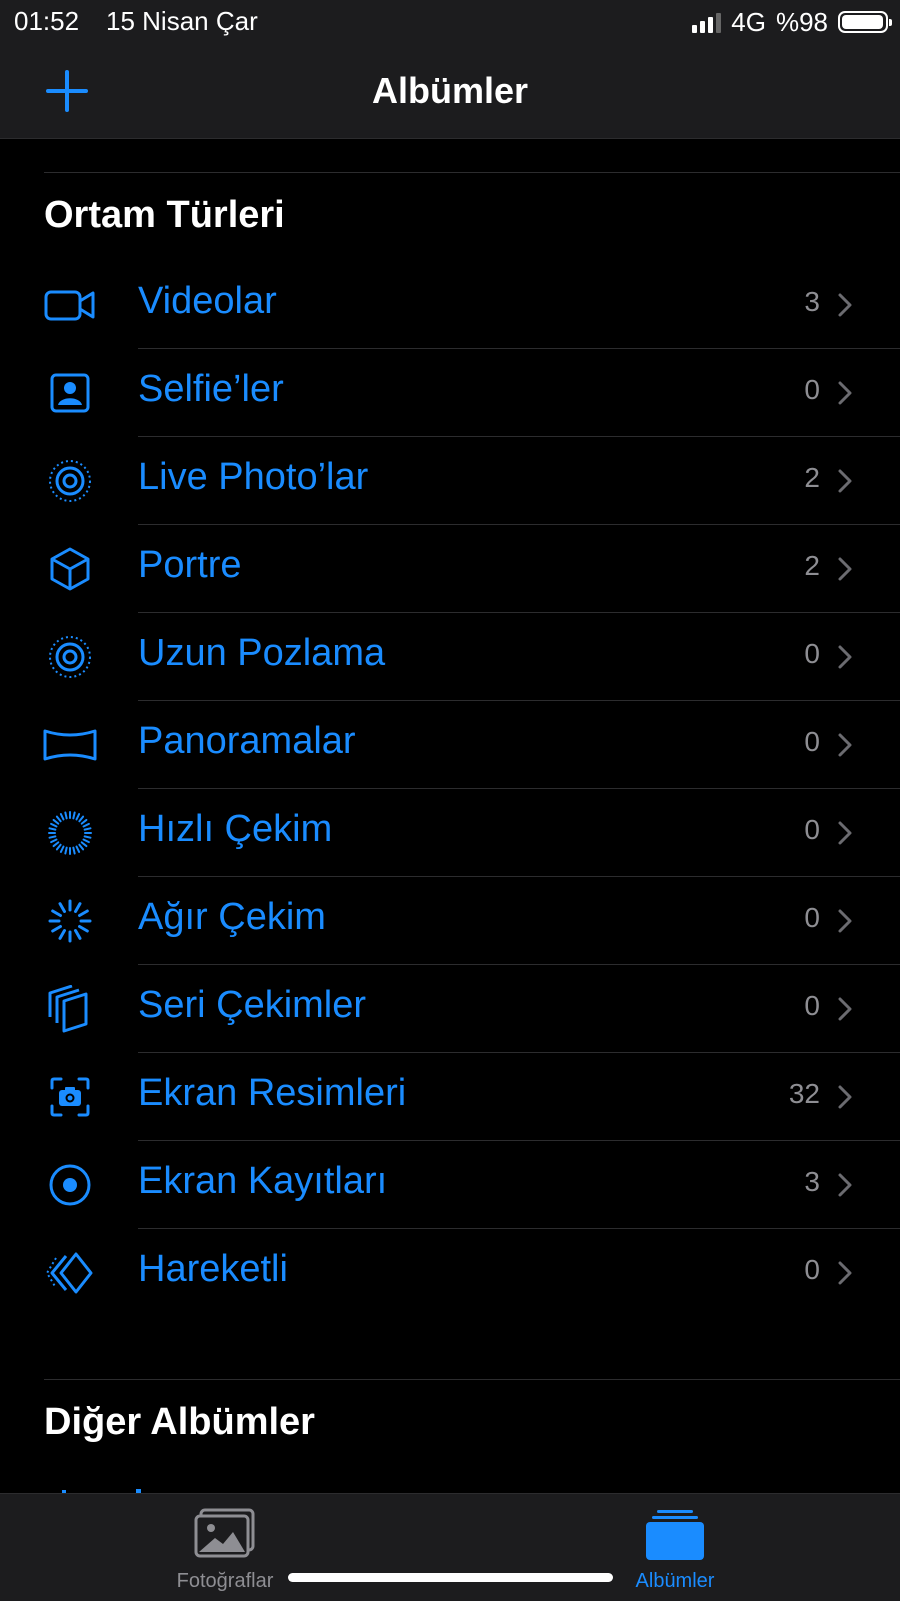 Image resolution: width=900 pixels, height=1601 pixels. I want to click on screen-recording-icon, so click(70, 1185).